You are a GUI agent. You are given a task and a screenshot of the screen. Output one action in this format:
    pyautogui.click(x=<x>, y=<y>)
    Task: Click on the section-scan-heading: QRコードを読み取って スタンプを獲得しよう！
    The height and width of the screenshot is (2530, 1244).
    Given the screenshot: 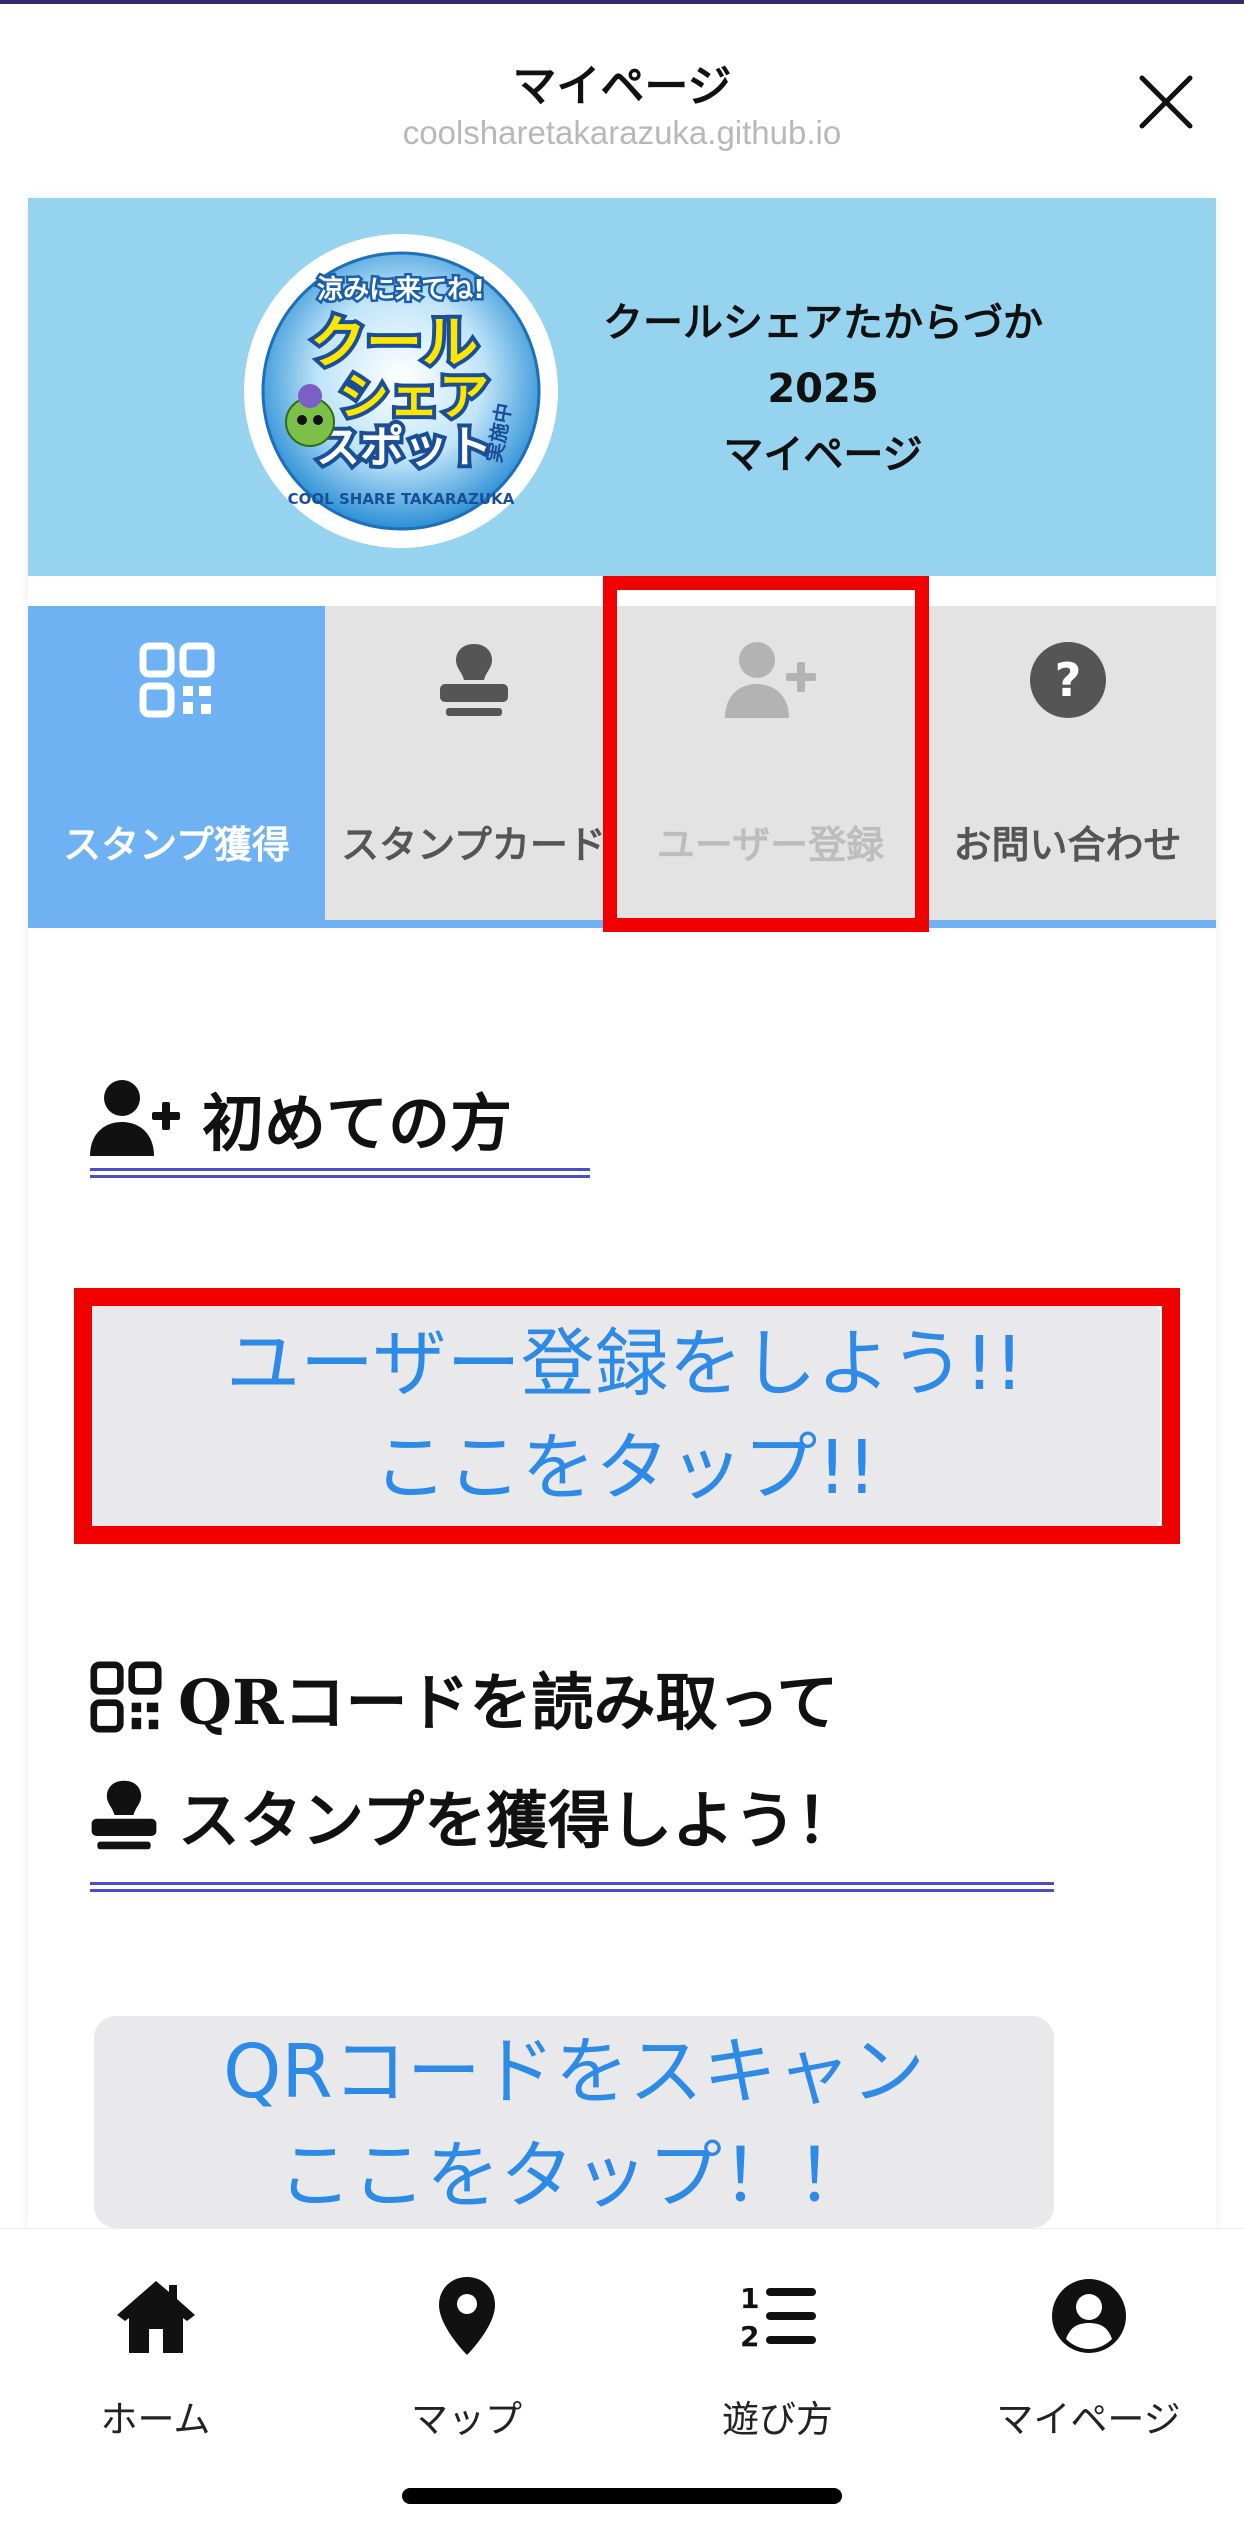 What is the action you would take?
    pyautogui.click(x=474, y=1756)
    